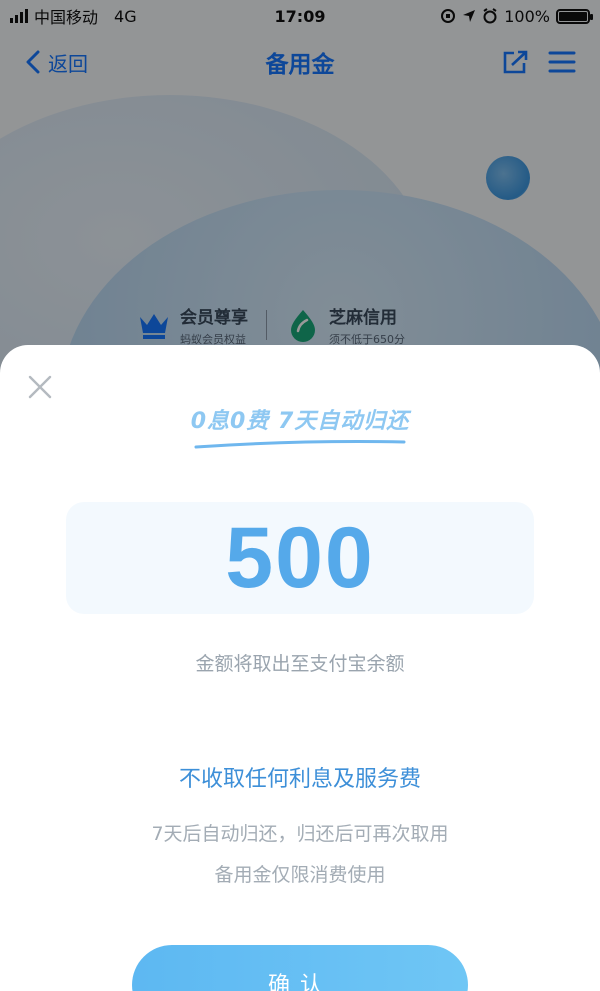 This screenshot has height=991, width=600. What do you see at coordinates (300, 834) in the screenshot?
I see `description-line: 7天后自动归还，归还后可再次取用` at bounding box center [300, 834].